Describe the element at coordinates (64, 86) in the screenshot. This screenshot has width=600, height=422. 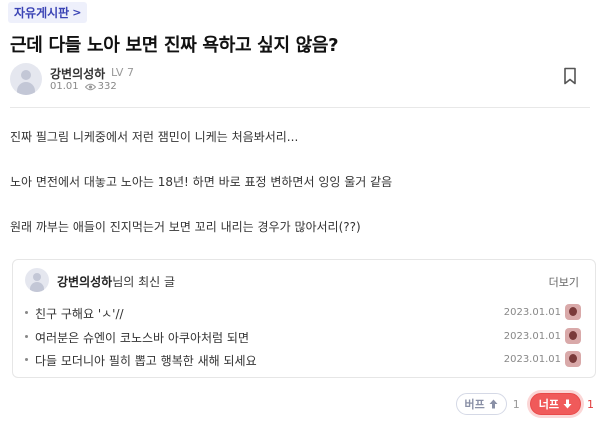
I see `post-date: 01.01` at that location.